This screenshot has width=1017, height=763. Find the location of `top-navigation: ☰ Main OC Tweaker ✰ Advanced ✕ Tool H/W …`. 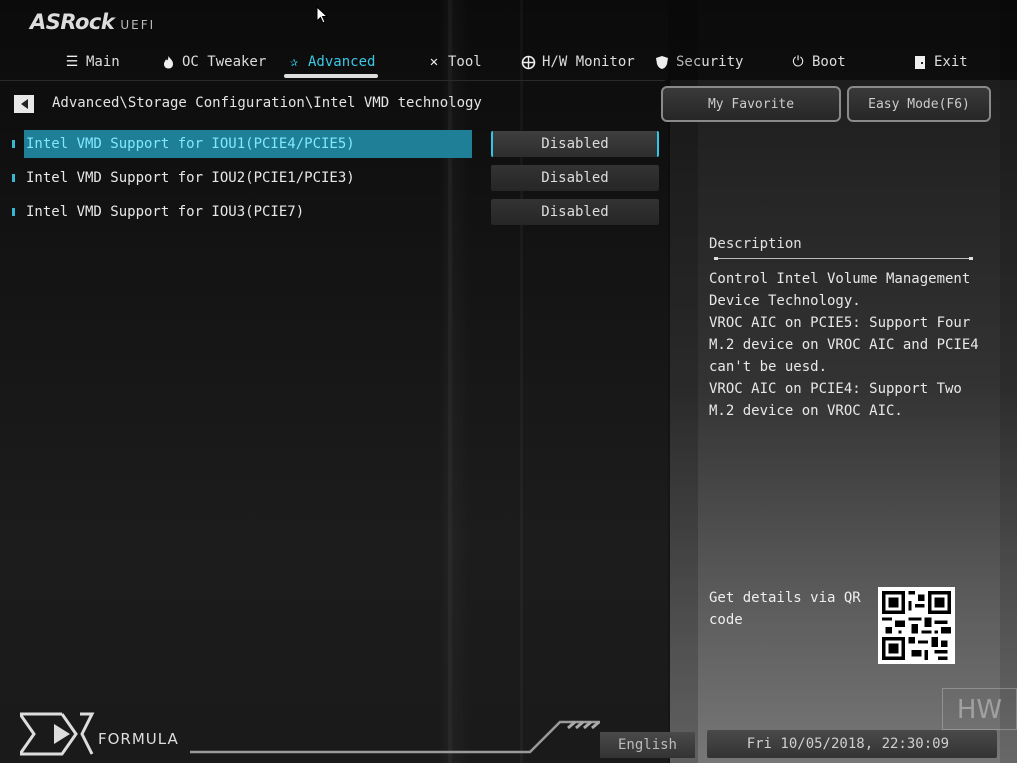

top-navigation: ☰ Main OC Tweaker ✰ Advanced ✕ Tool H/W … is located at coordinates (508, 61).